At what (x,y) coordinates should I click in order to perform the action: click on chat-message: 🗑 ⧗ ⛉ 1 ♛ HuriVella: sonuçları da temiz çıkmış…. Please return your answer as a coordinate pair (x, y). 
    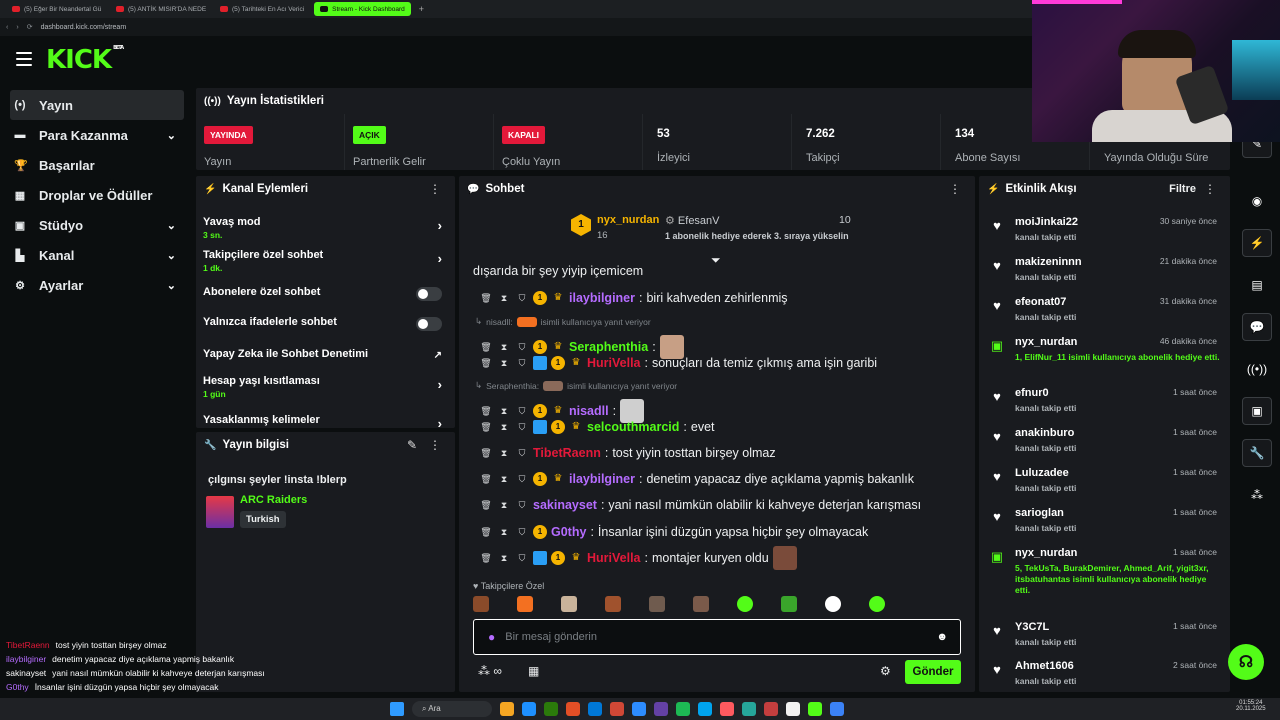
    Looking at the image, I should click on (678, 363).